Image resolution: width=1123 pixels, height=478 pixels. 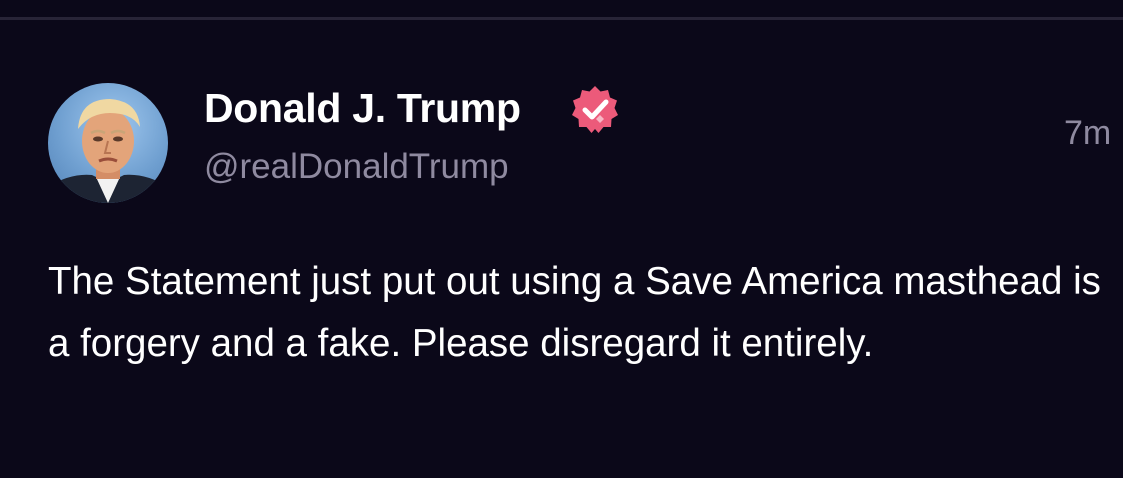 What do you see at coordinates (1087, 133) in the screenshot?
I see `post-timestamp: 7m` at bounding box center [1087, 133].